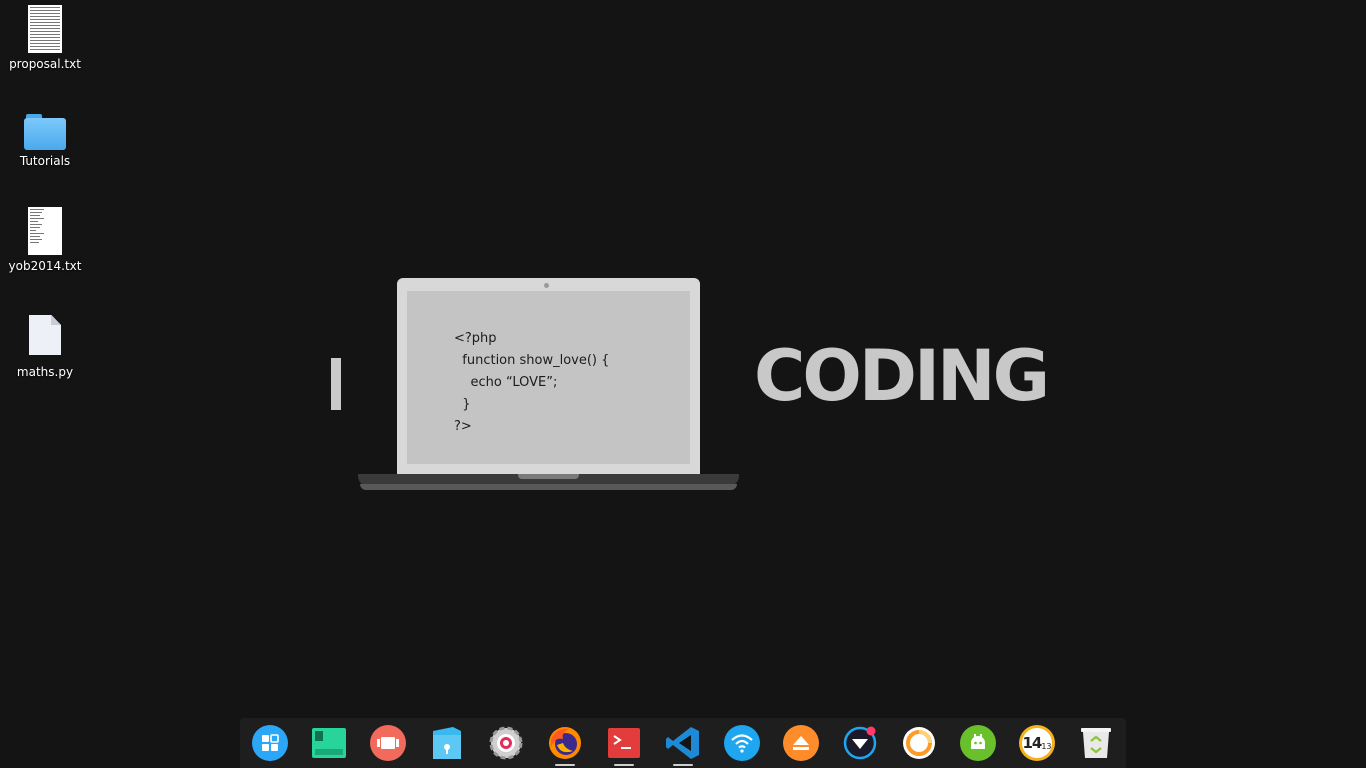 The image size is (1366, 768). I want to click on dock-screen-recorder, so click(388, 743).